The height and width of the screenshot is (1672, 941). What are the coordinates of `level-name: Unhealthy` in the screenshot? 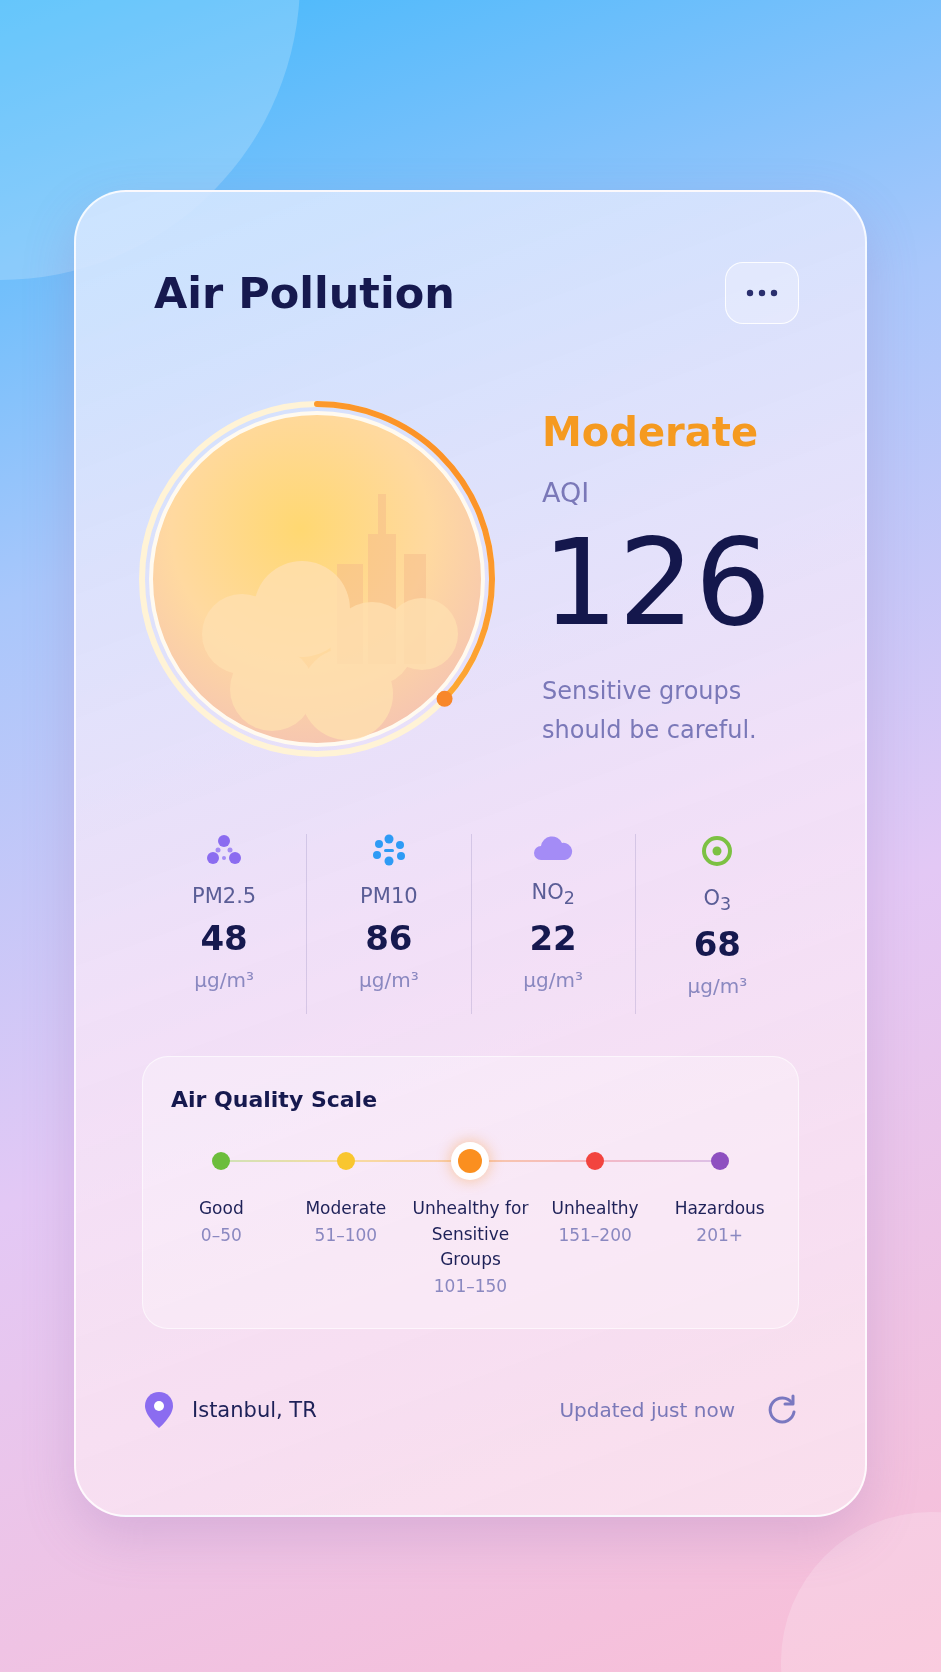 It's located at (595, 1208).